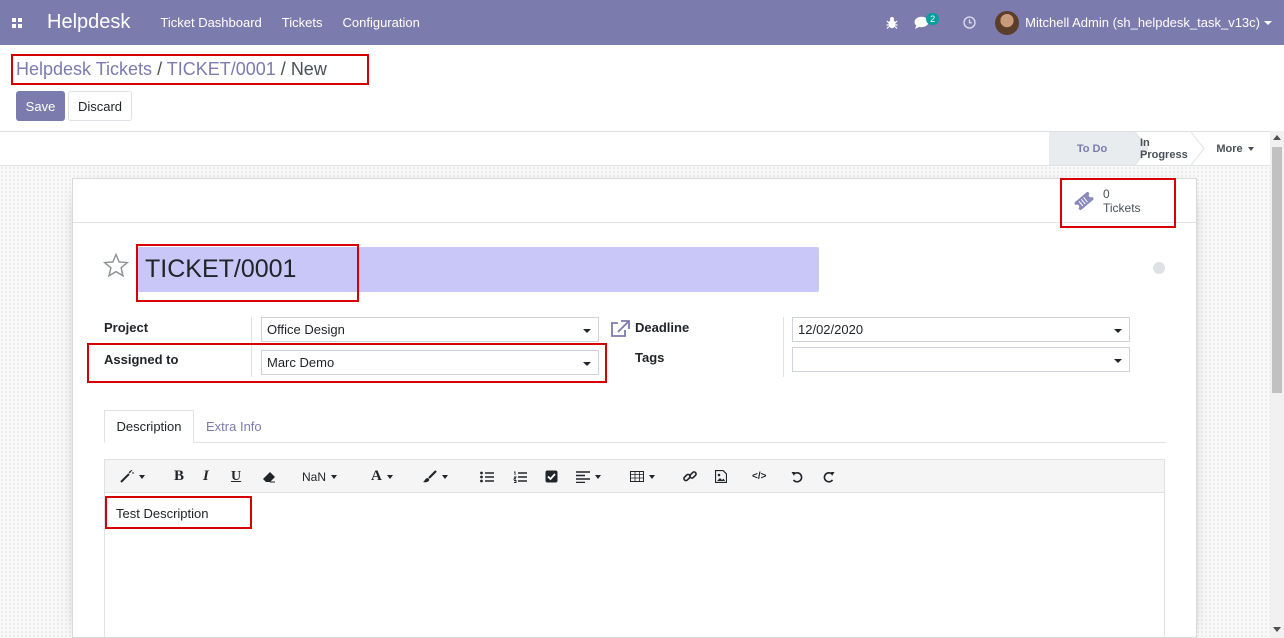 The width and height of the screenshot is (1284, 638). I want to click on kanban-state-indicator, so click(1159, 268).